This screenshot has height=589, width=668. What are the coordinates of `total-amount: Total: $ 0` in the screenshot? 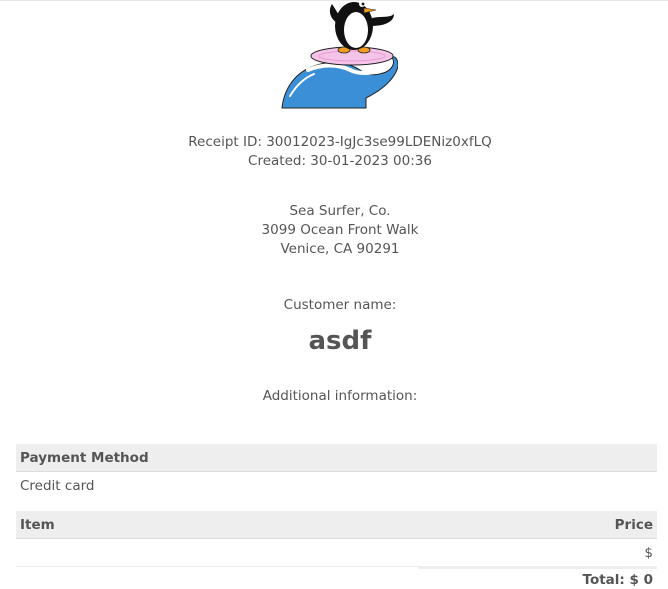 It's located at (617, 580).